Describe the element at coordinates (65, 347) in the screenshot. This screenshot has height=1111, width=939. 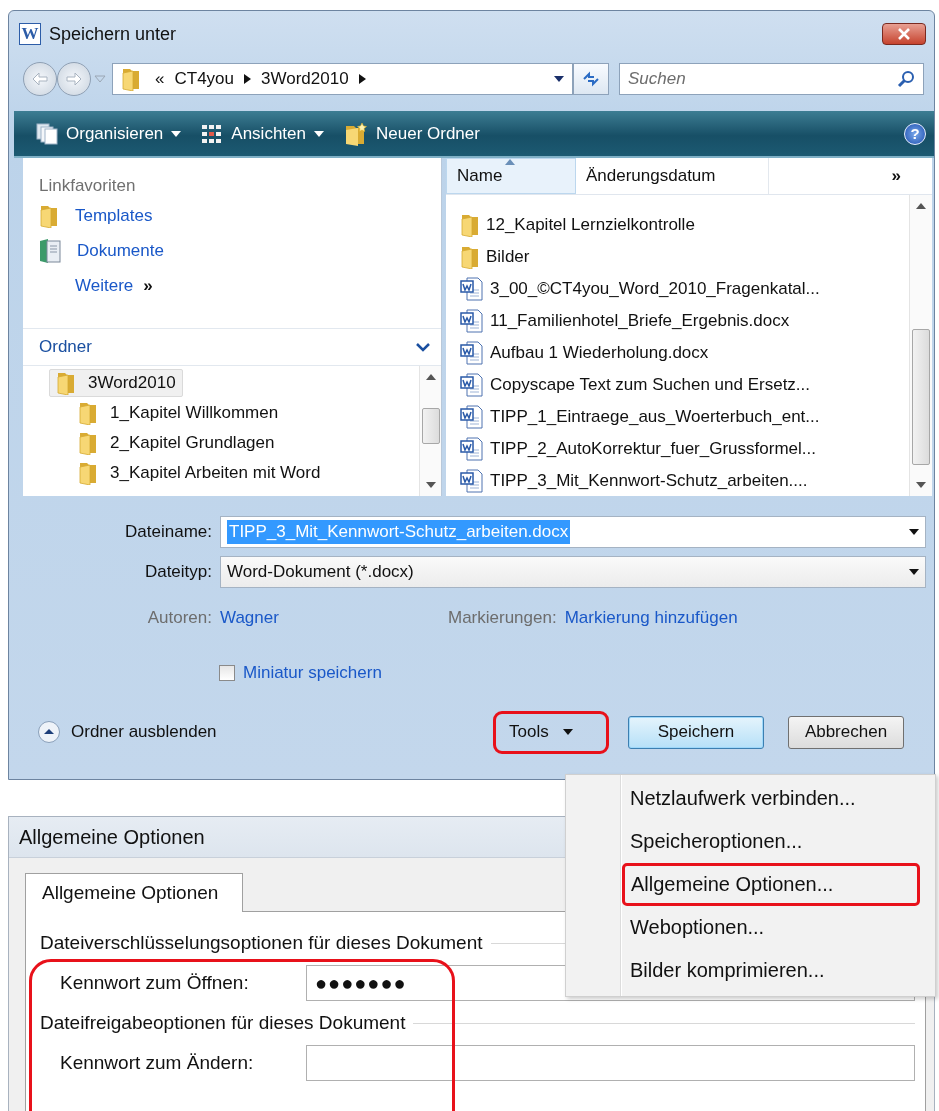
I see `section-heading: Ordner` at that location.